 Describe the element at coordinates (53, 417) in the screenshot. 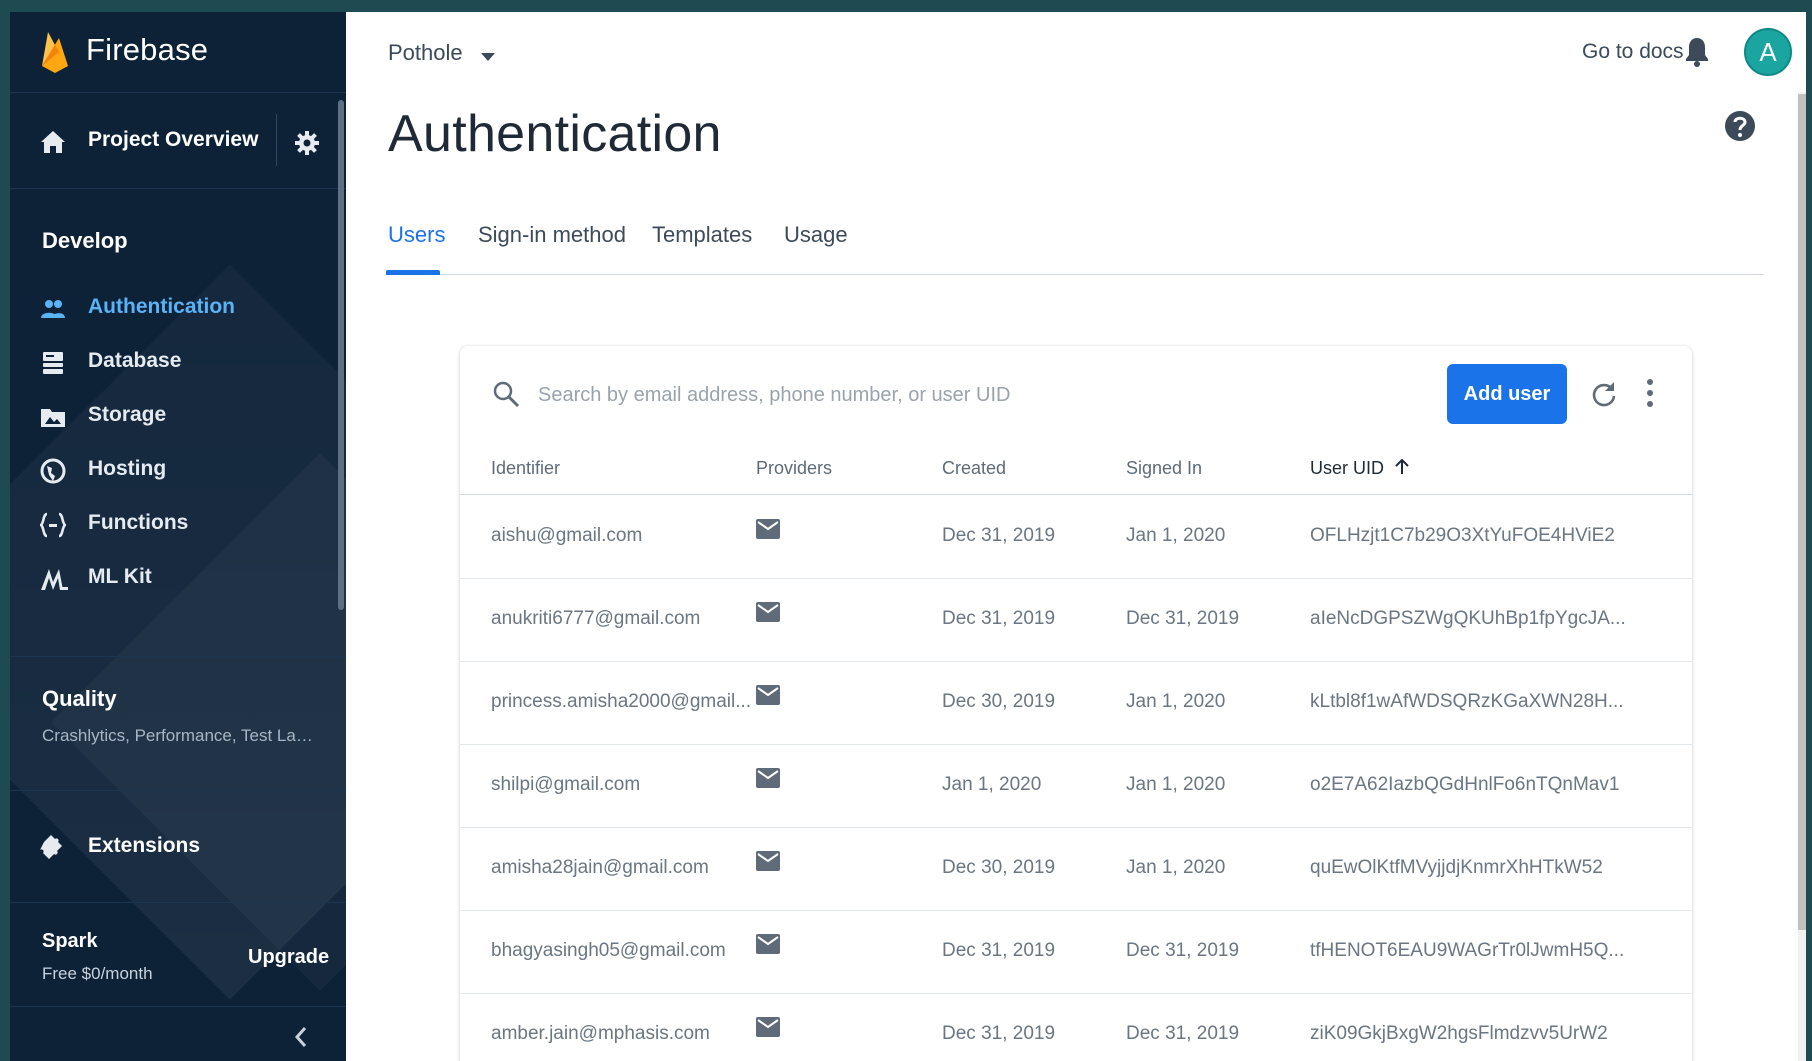

I see `storage-icon` at that location.